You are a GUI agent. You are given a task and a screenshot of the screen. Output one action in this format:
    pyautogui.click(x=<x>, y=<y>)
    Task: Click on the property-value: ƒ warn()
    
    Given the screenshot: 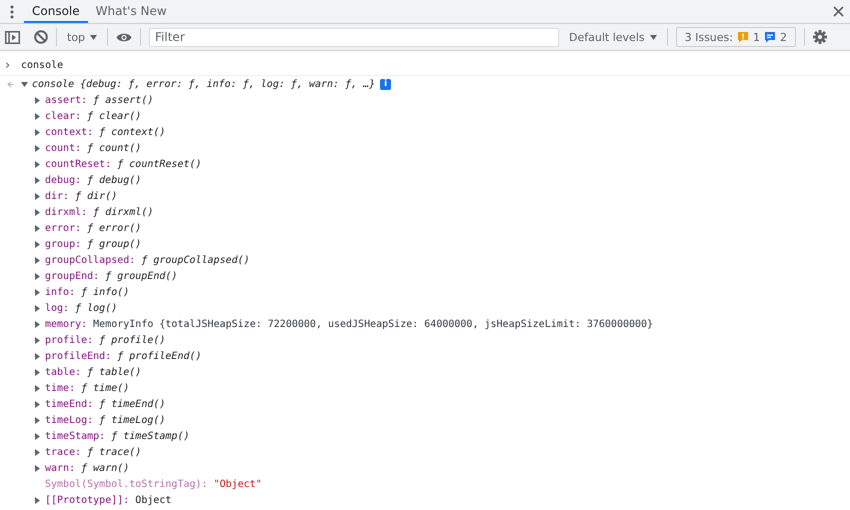 What is the action you would take?
    pyautogui.click(x=105, y=468)
    